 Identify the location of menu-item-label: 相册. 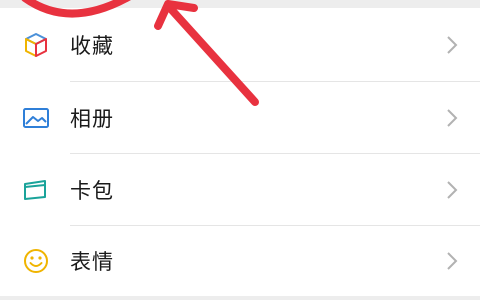
(92, 119).